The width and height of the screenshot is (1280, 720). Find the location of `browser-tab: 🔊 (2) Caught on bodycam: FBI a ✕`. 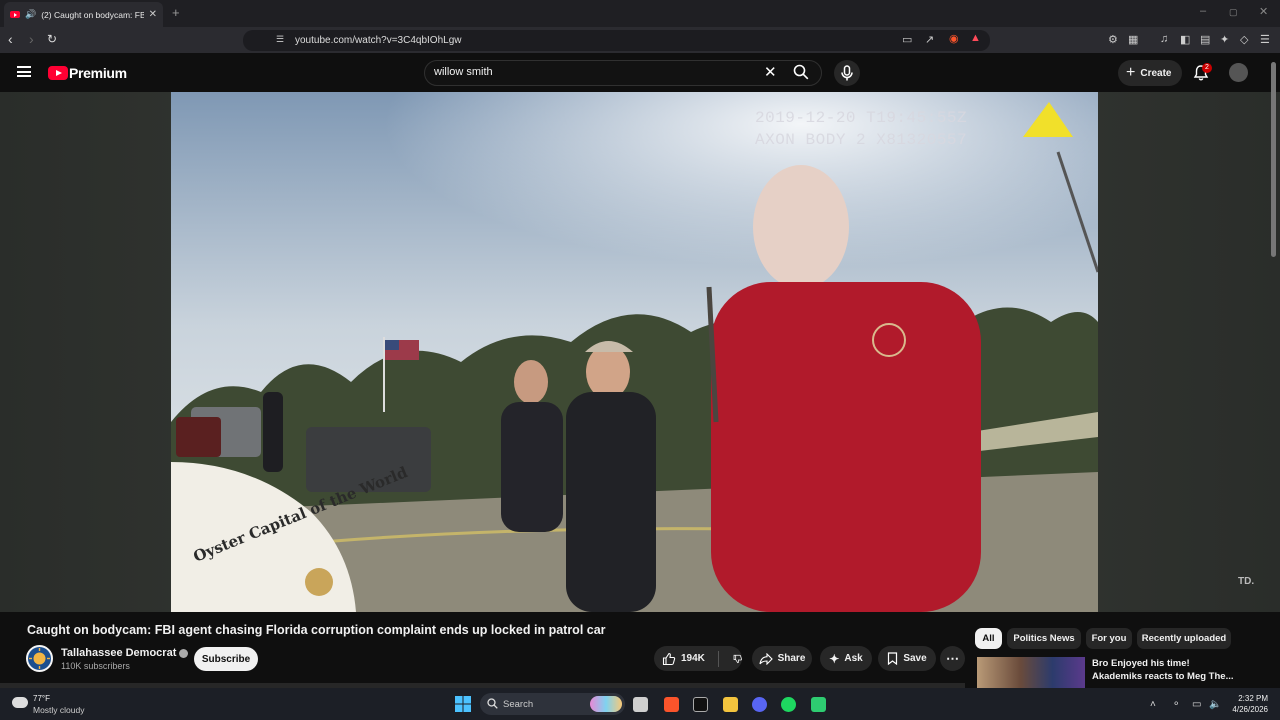

browser-tab: 🔊 (2) Caught on bodycam: FBI a ✕ is located at coordinates (83, 14).